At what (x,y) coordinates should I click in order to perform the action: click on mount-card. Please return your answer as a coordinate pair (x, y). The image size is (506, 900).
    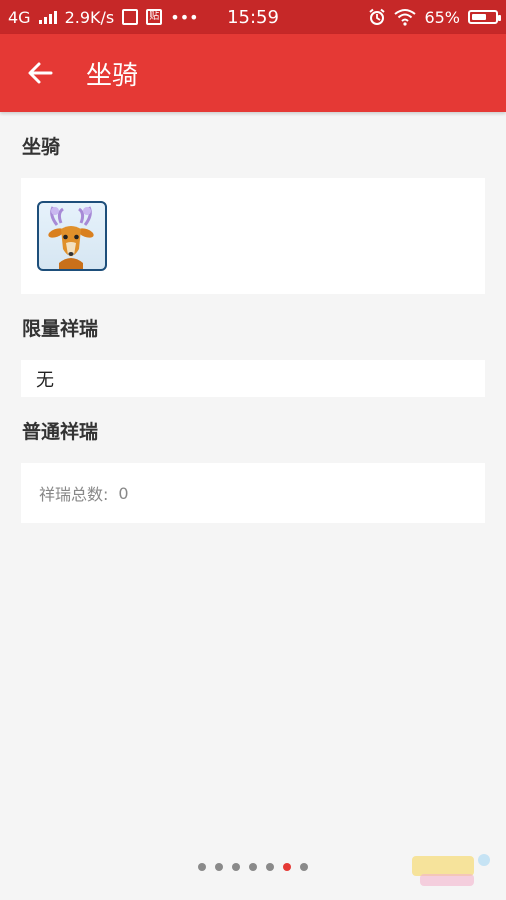
    Looking at the image, I should click on (253, 236).